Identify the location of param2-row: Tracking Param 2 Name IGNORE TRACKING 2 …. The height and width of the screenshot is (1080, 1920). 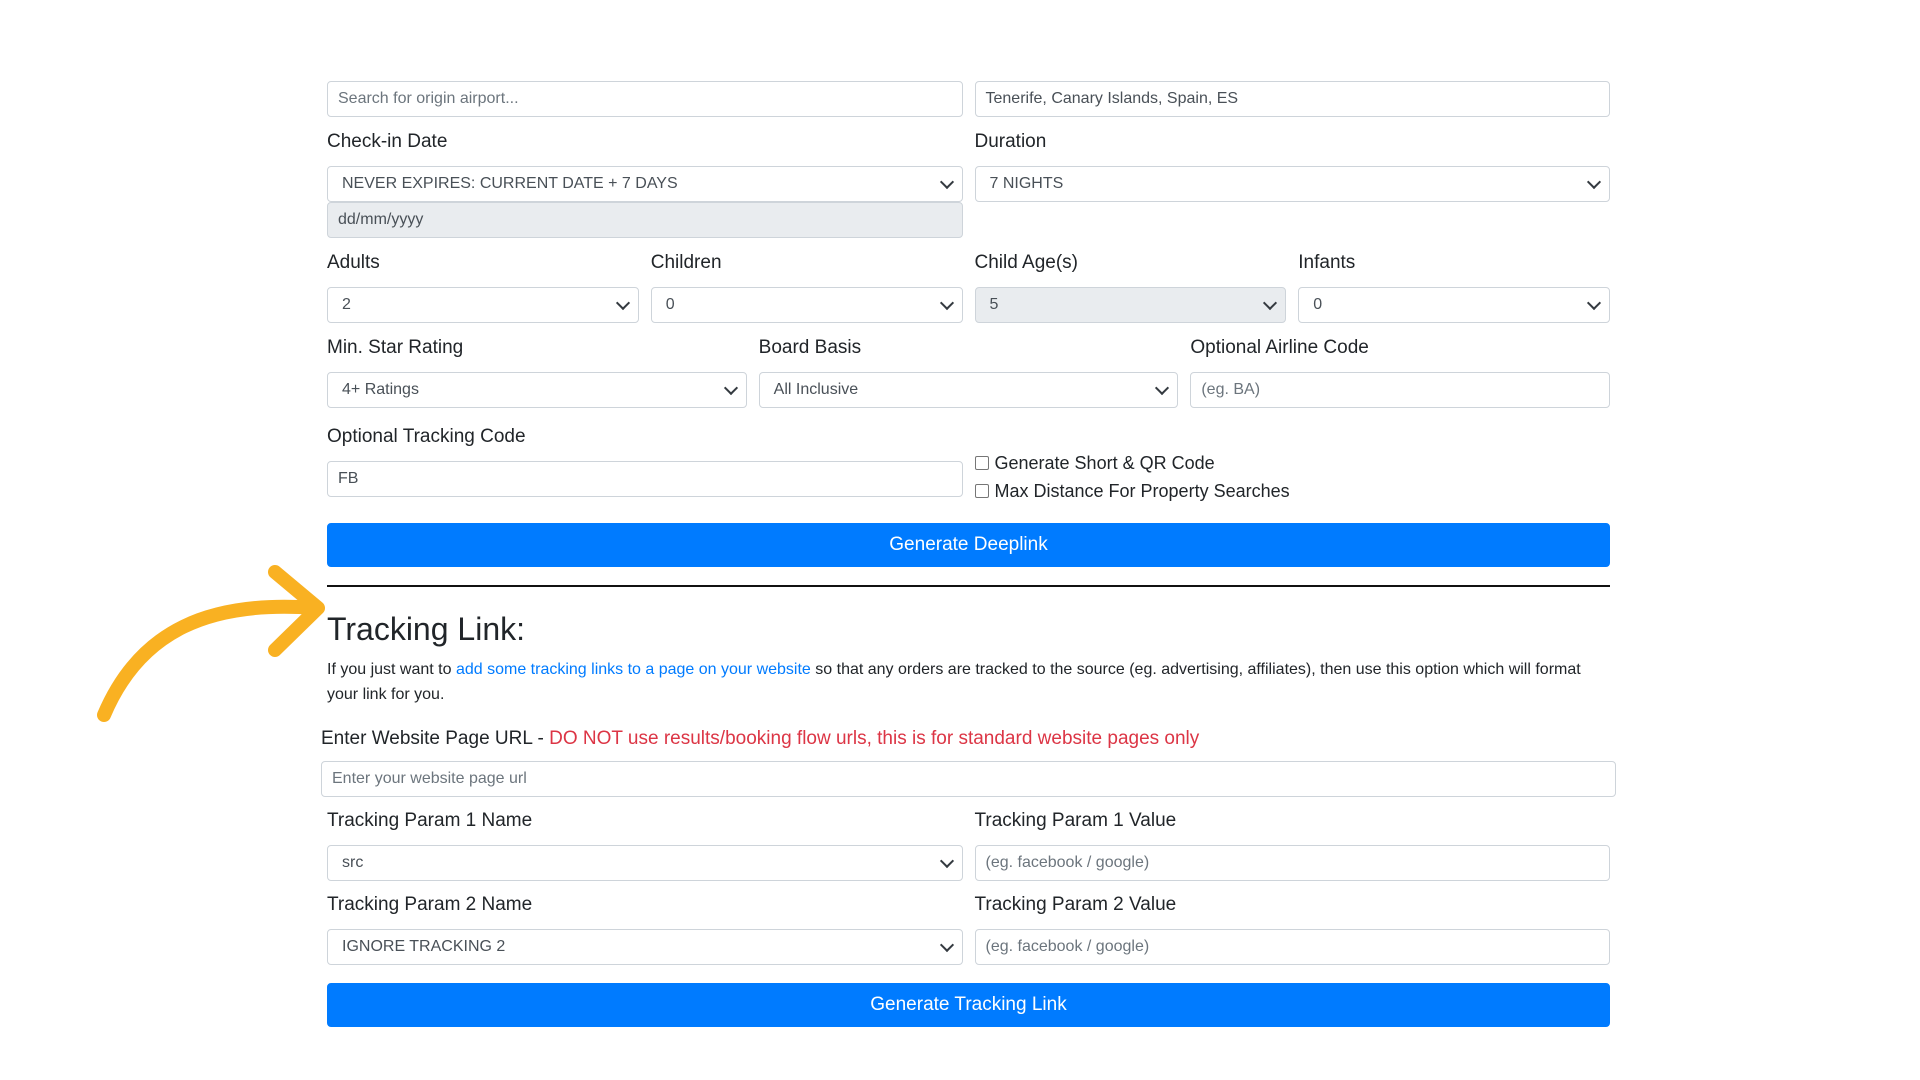
(968, 929).